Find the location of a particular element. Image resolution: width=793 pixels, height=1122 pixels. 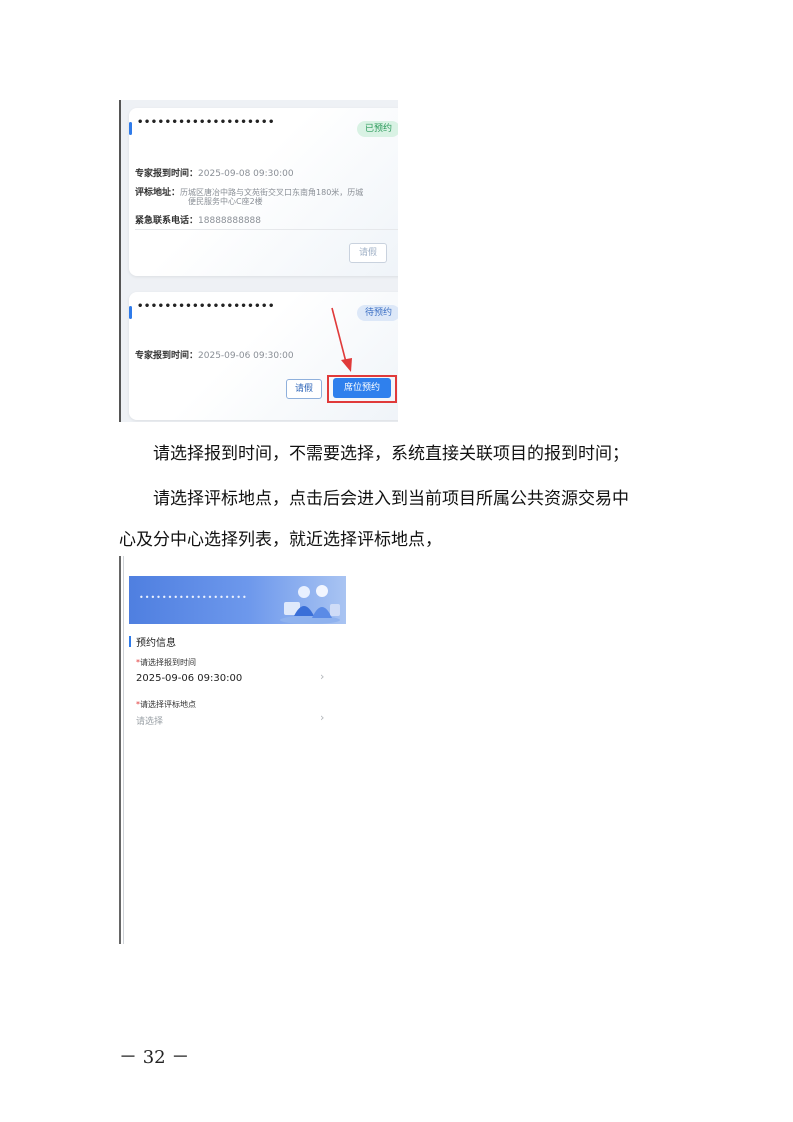

status-badge-pending: 待预约 is located at coordinates (377, 313).